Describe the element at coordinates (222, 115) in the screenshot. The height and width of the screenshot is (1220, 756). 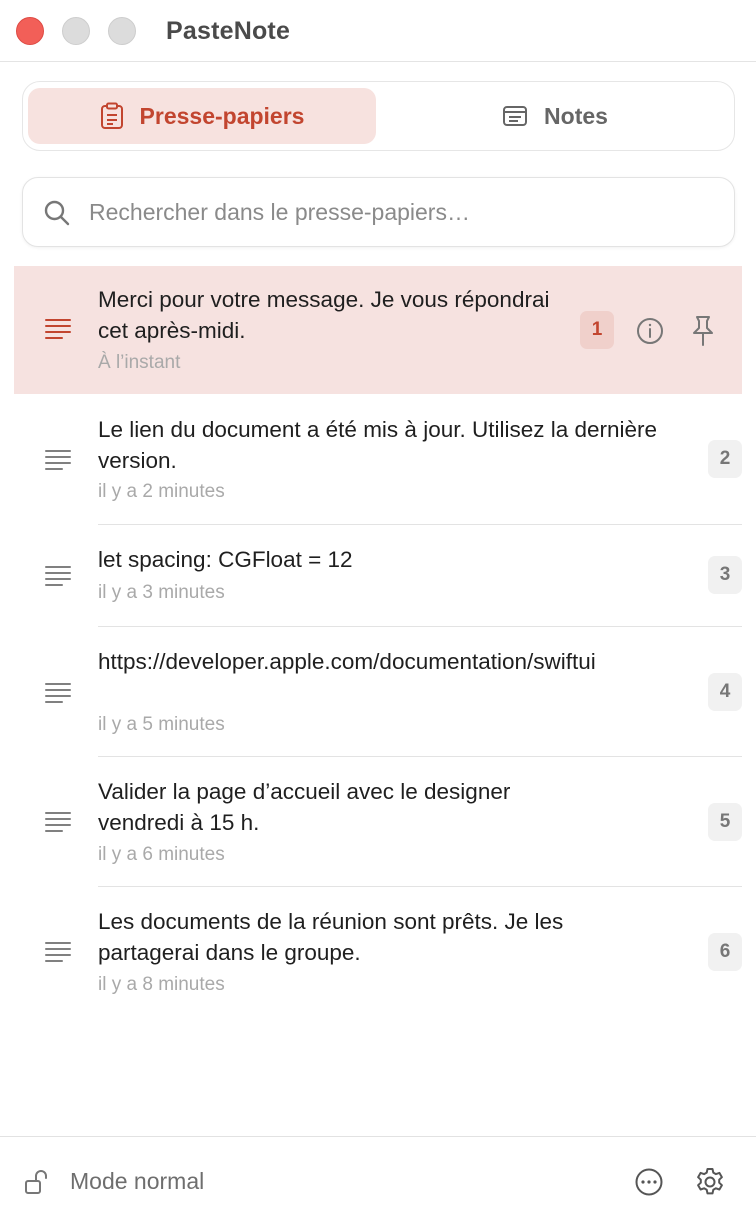
I see `tab-clipboard-label: Presse-papiers` at that location.